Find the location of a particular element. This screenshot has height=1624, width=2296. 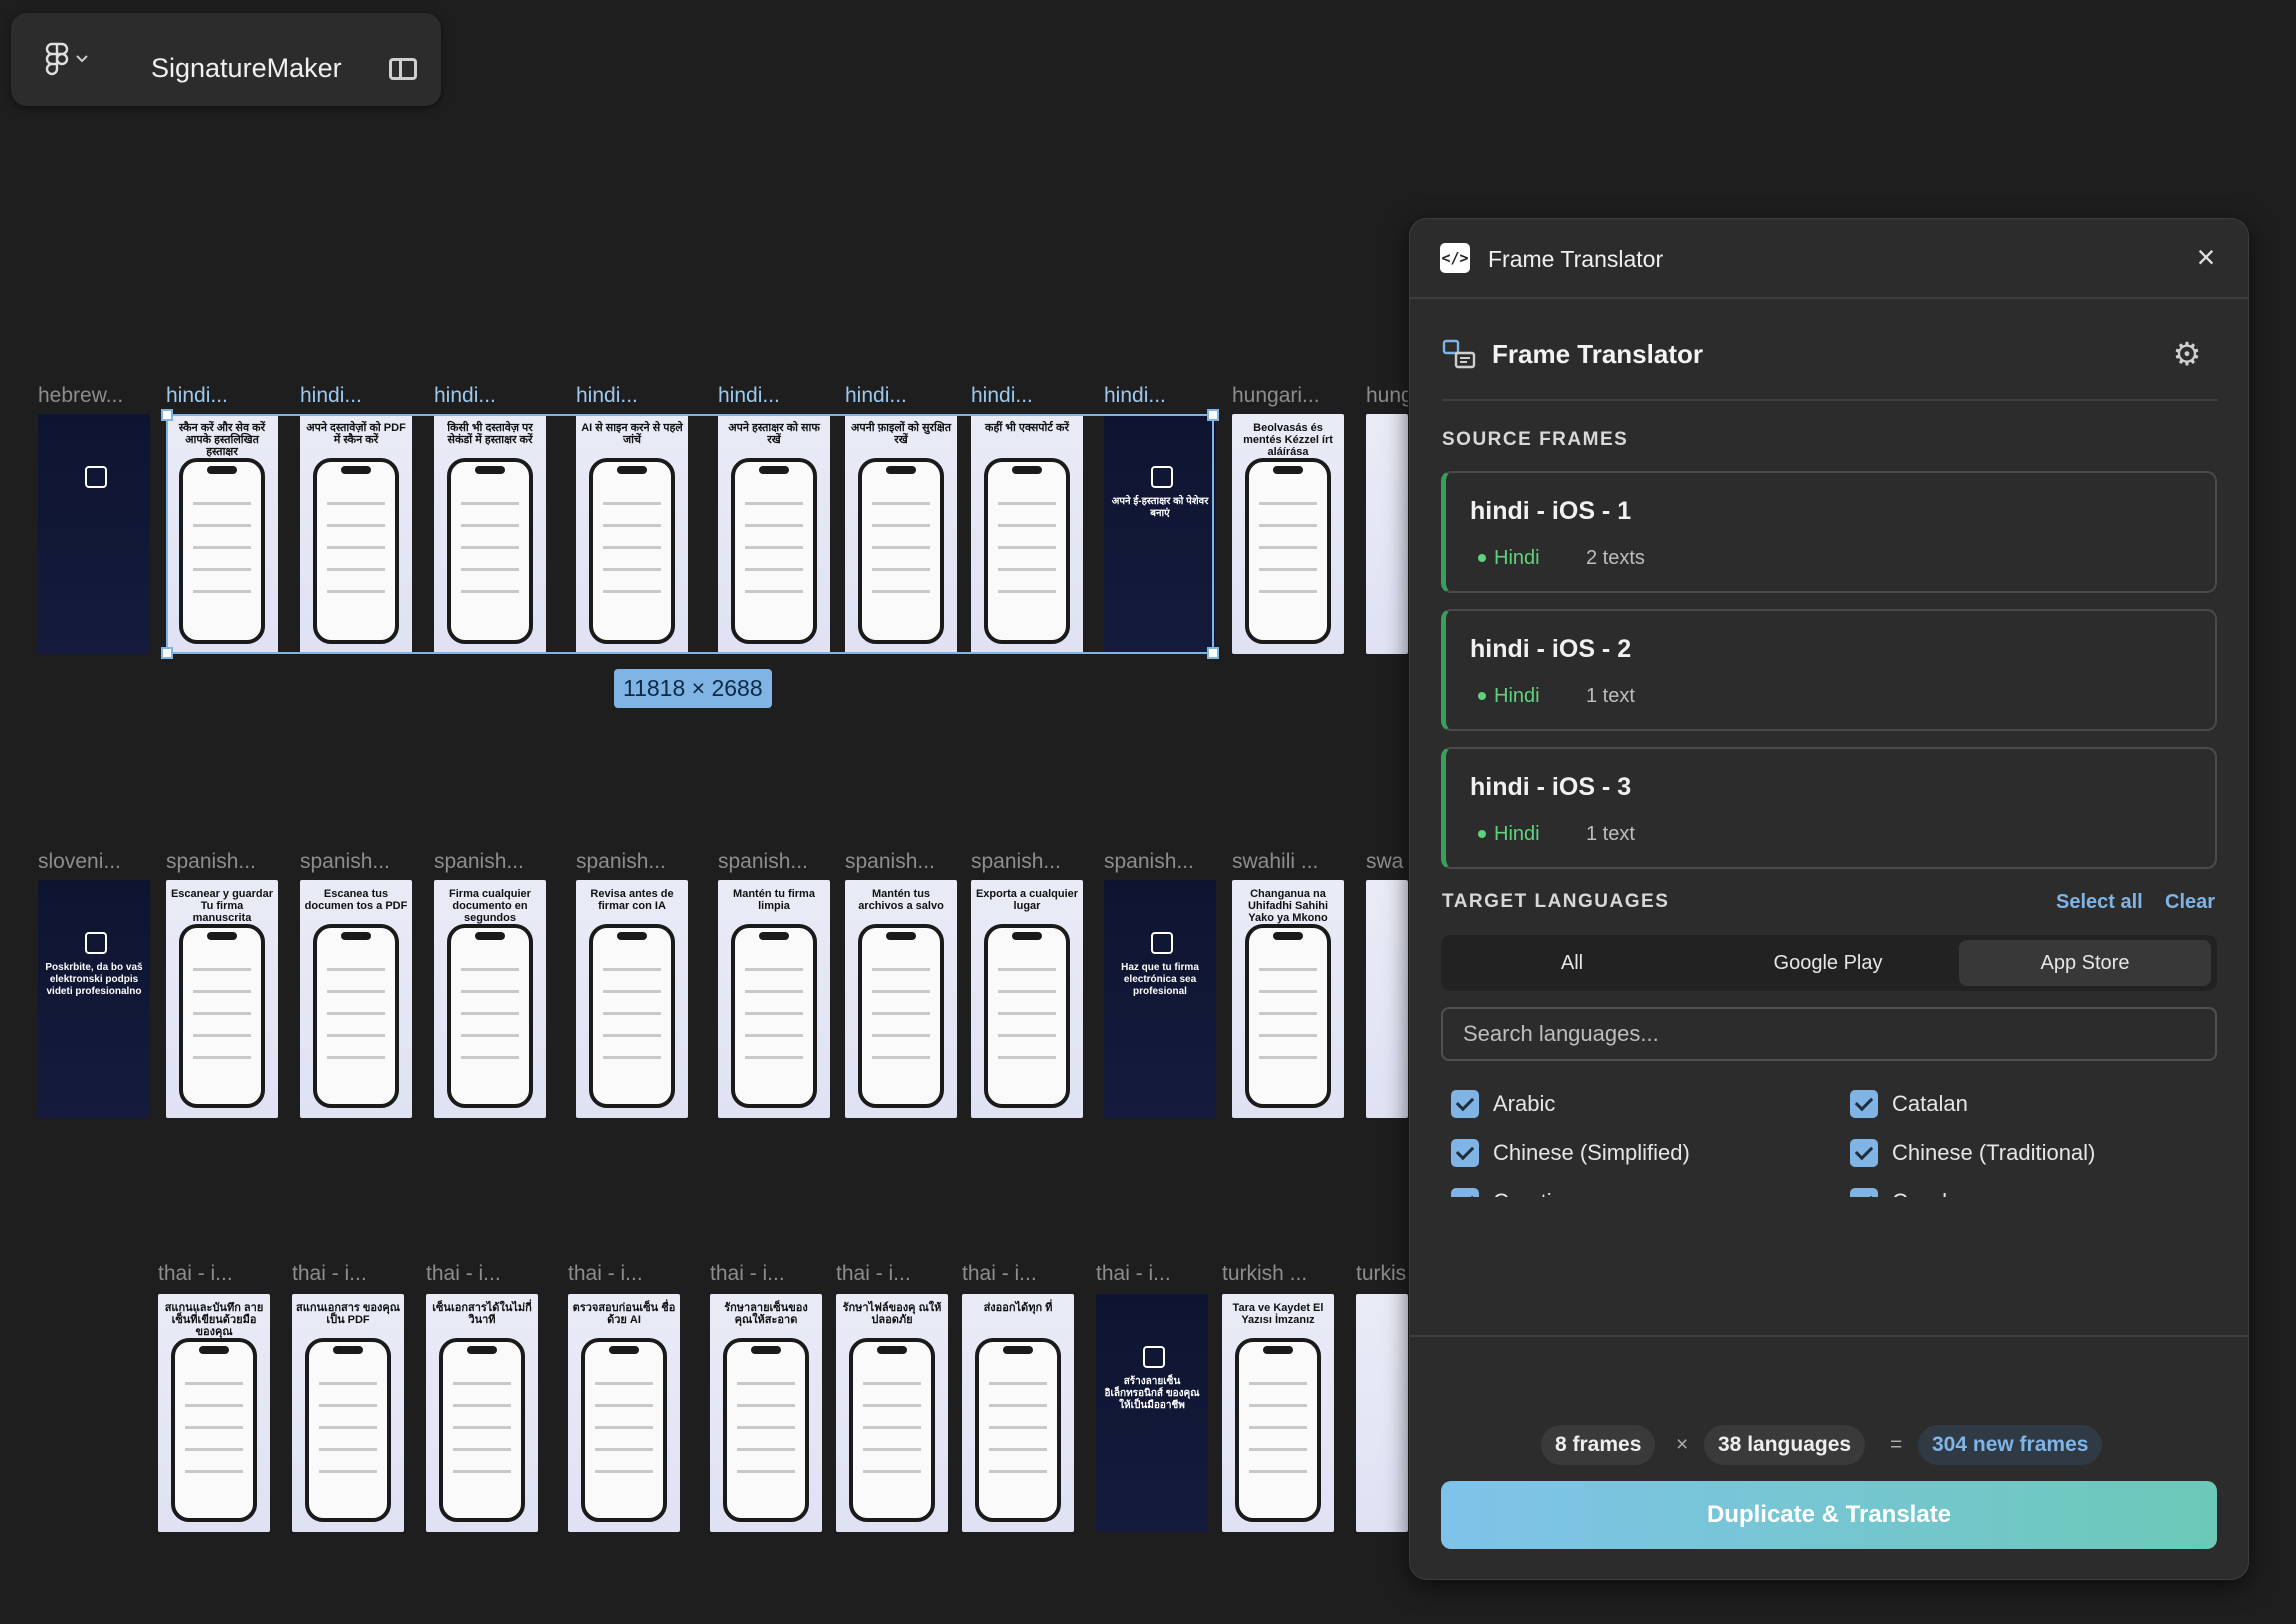

resize-handle-bl is located at coordinates (167, 653).